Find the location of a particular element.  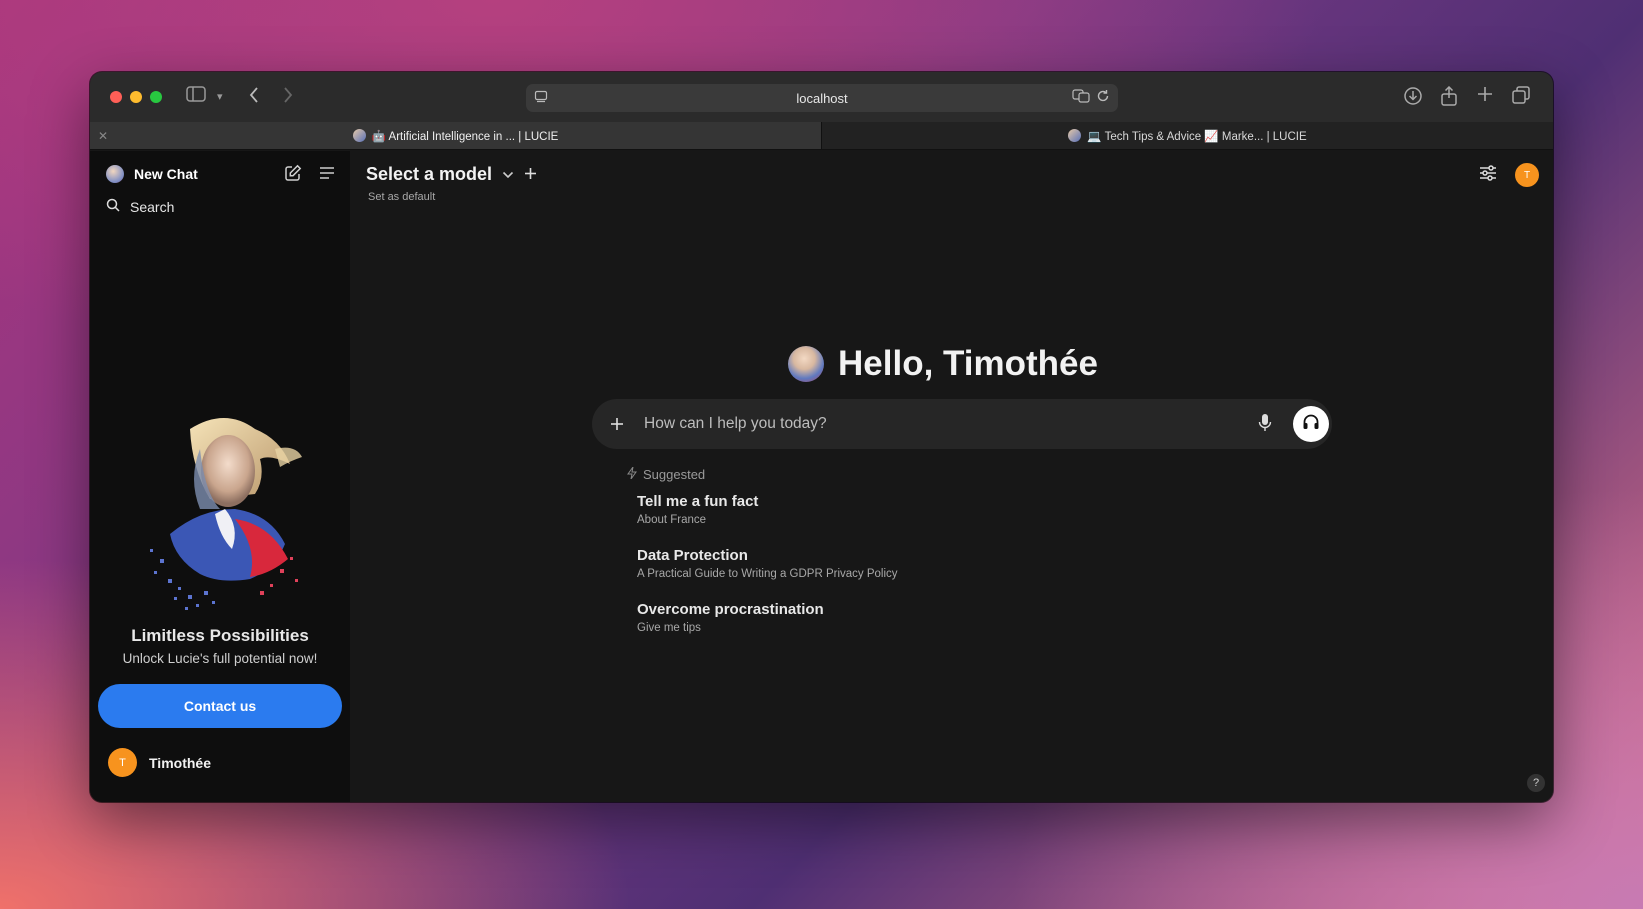

chevron-down-icon is located at coordinates (508, 174).